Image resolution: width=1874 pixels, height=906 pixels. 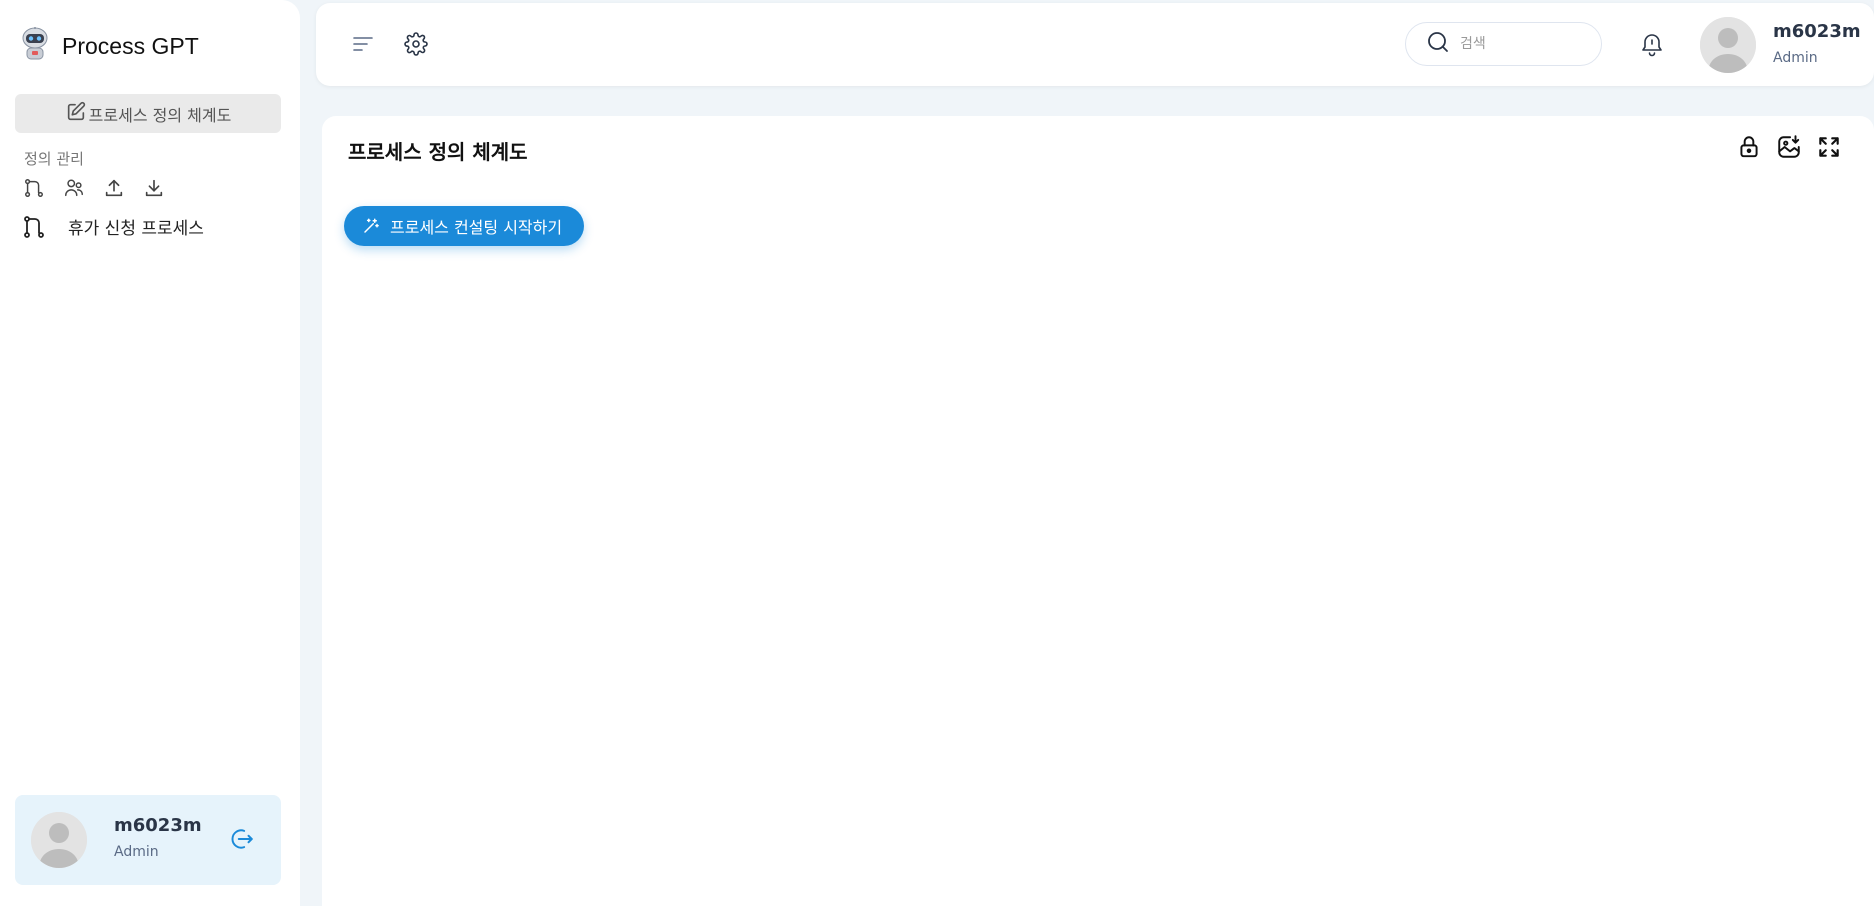 I want to click on definition-management-label: 정의 관리, so click(x=54, y=159).